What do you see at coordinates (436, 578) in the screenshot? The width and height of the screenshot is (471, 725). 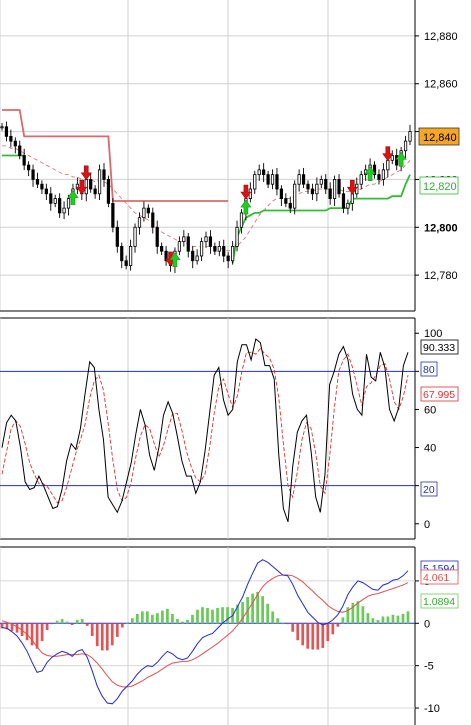 I see `signal-tag-text: 4.061` at bounding box center [436, 578].